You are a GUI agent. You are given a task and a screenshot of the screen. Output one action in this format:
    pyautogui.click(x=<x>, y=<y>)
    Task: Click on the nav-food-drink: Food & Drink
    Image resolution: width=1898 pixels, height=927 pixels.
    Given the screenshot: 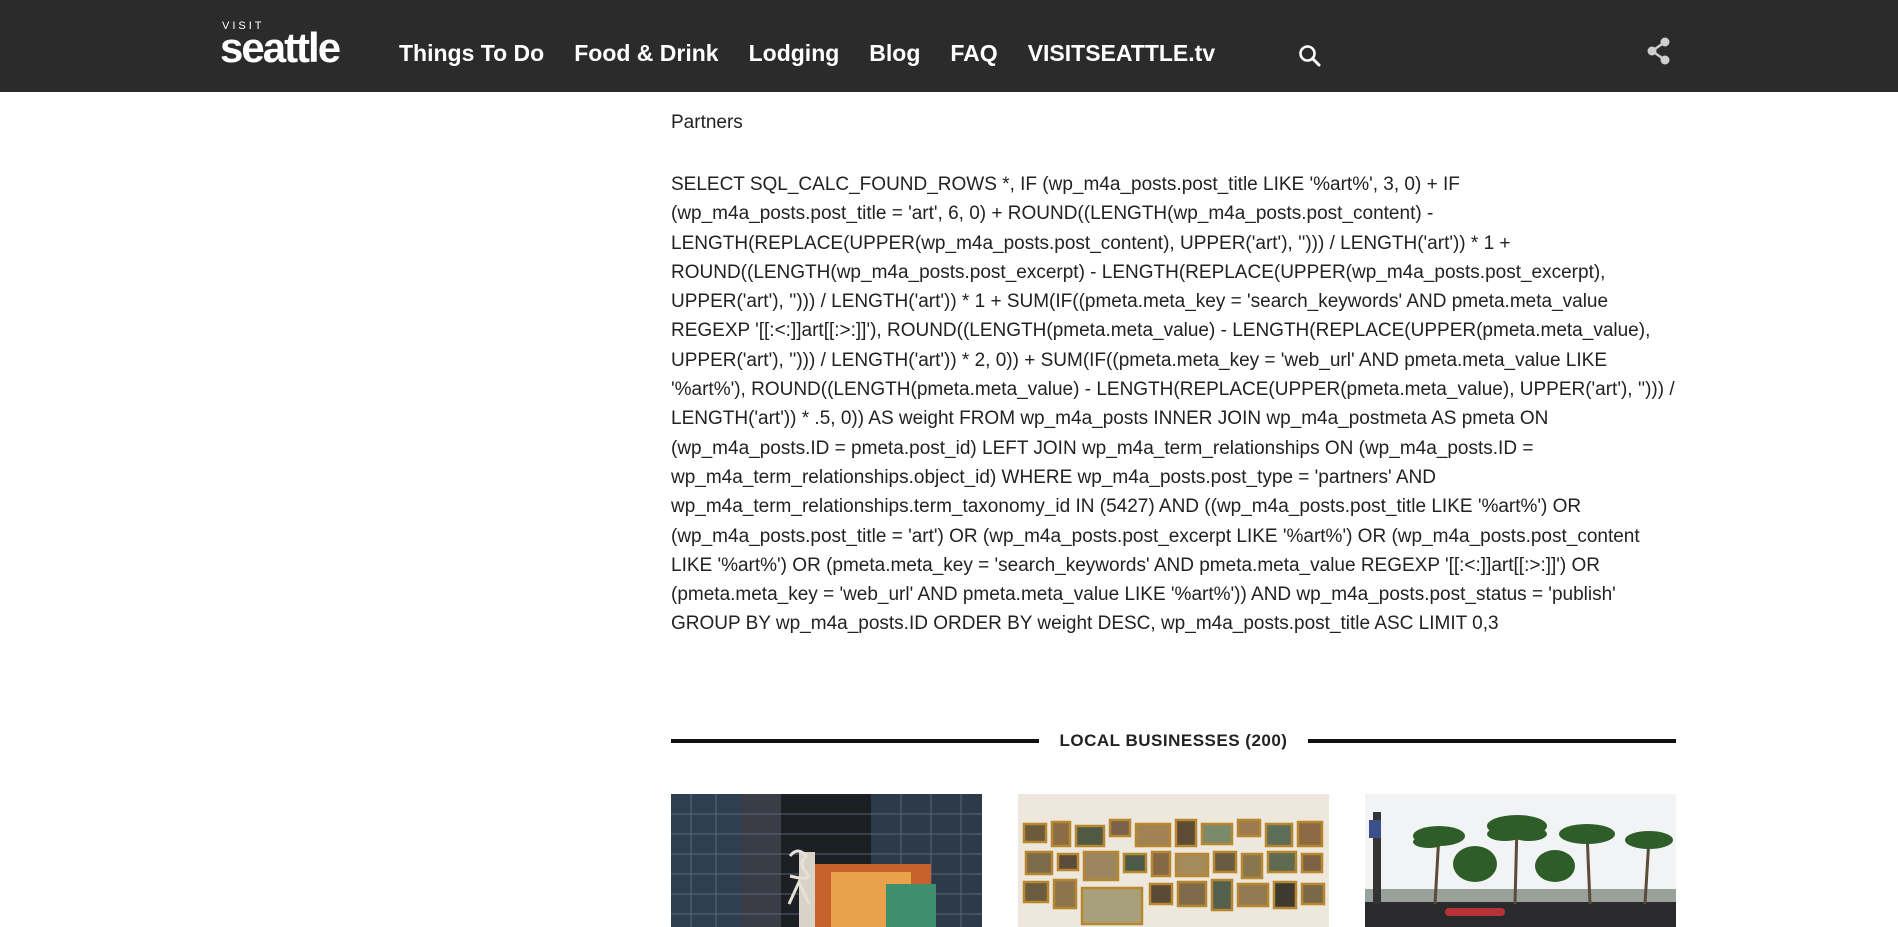 What is the action you would take?
    pyautogui.click(x=646, y=53)
    